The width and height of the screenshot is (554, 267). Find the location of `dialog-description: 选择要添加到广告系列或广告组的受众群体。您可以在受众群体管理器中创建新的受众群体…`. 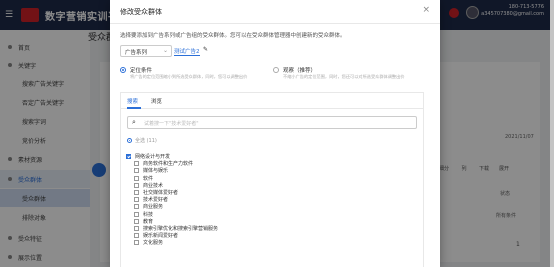

dialog-description: 选择要添加到广告系列或广告组的受众群体。您可以在受众群体管理器中创建新的受众群体… is located at coordinates (233, 36).